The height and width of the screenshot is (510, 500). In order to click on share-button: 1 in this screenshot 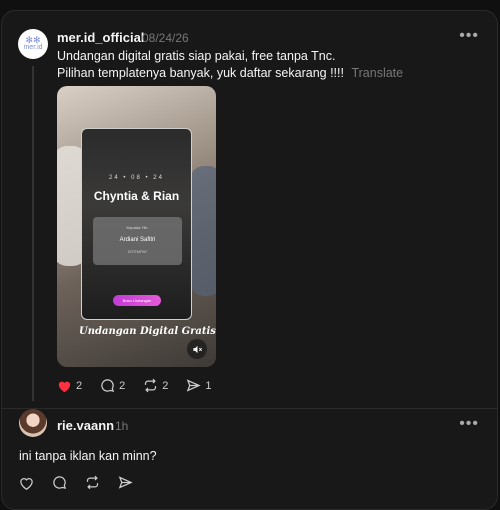, I will do `click(199, 385)`.